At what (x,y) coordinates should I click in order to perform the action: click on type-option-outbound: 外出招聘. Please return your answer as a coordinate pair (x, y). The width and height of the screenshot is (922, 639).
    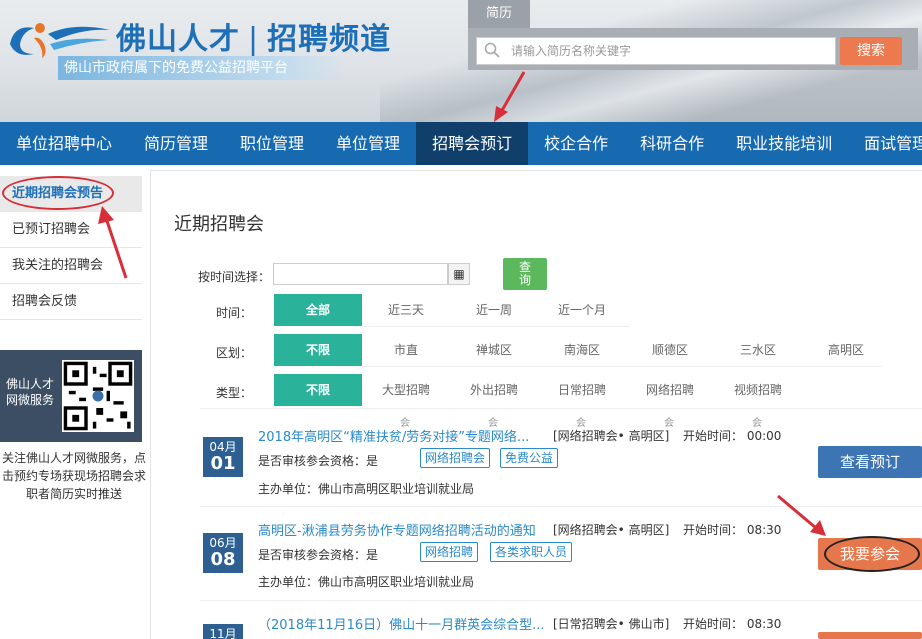
    Looking at the image, I should click on (494, 390).